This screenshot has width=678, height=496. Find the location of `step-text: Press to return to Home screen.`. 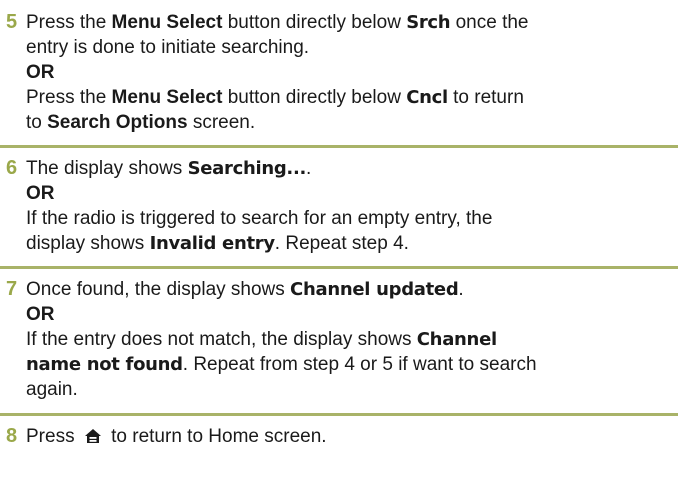

step-text: Press to return to Home screen. is located at coordinates (176, 436).